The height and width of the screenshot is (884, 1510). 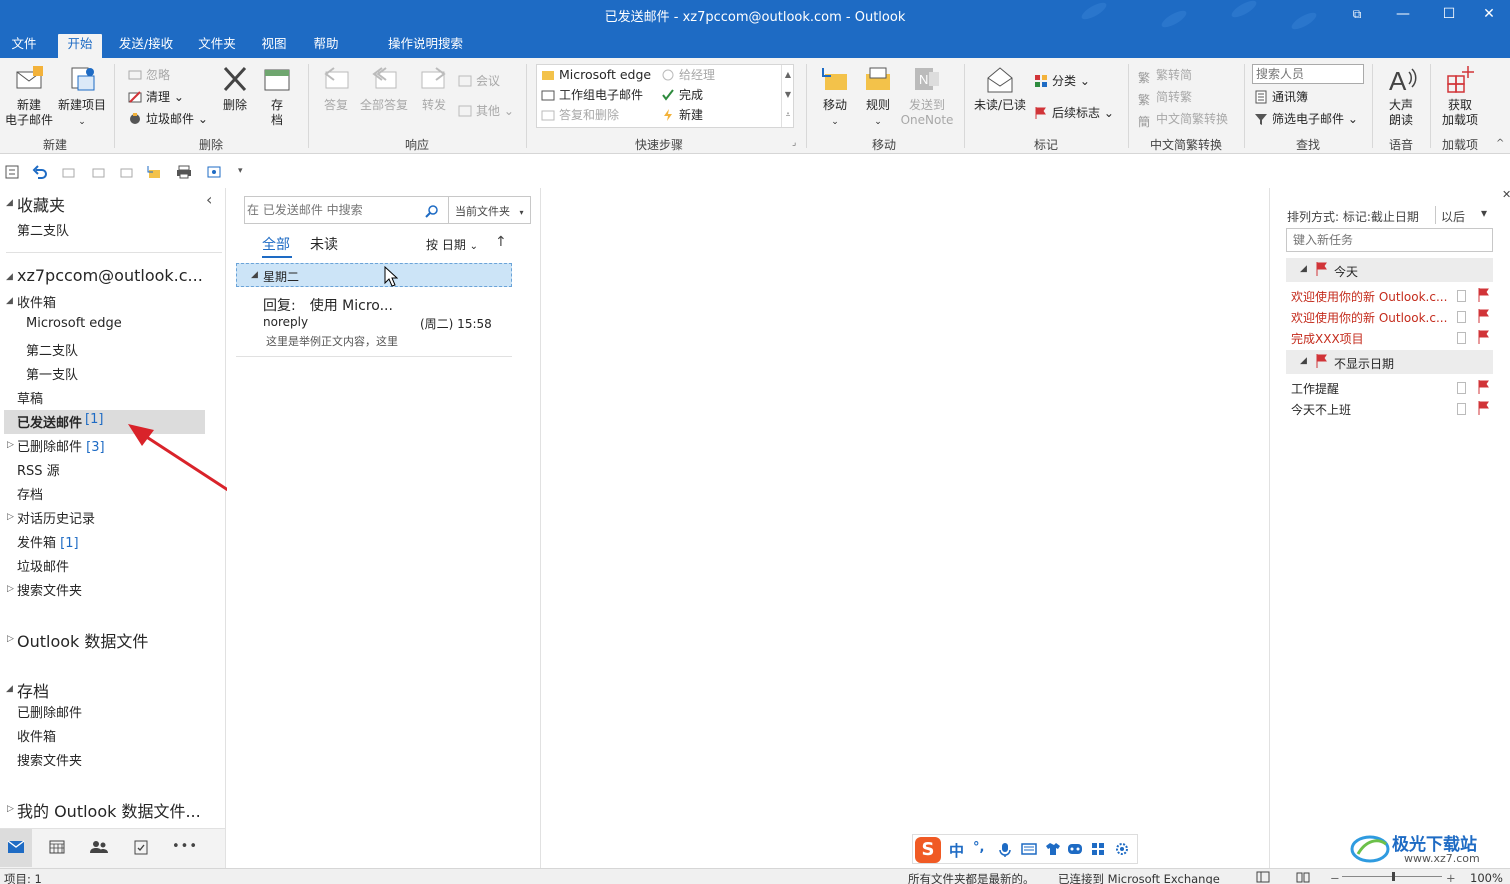 What do you see at coordinates (1122, 849) in the screenshot?
I see `settings-gear-icon` at bounding box center [1122, 849].